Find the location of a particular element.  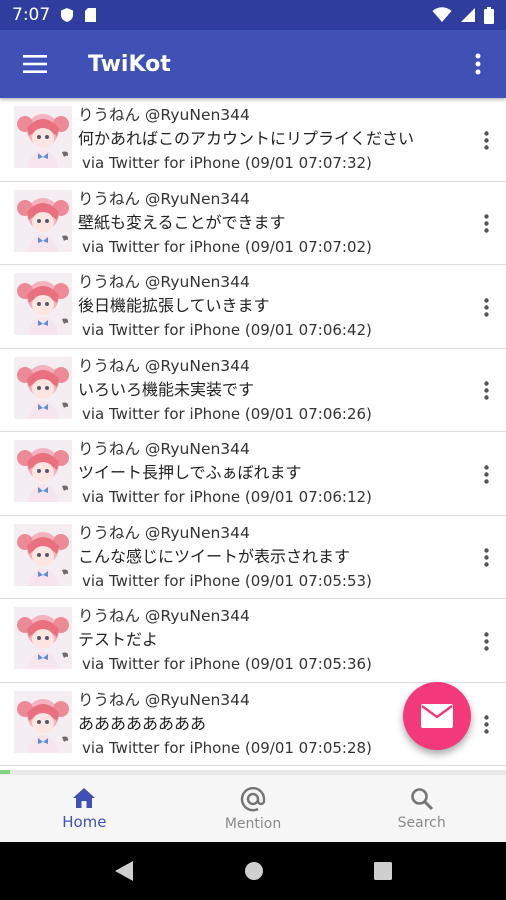

at-sign-icon is located at coordinates (253, 798).